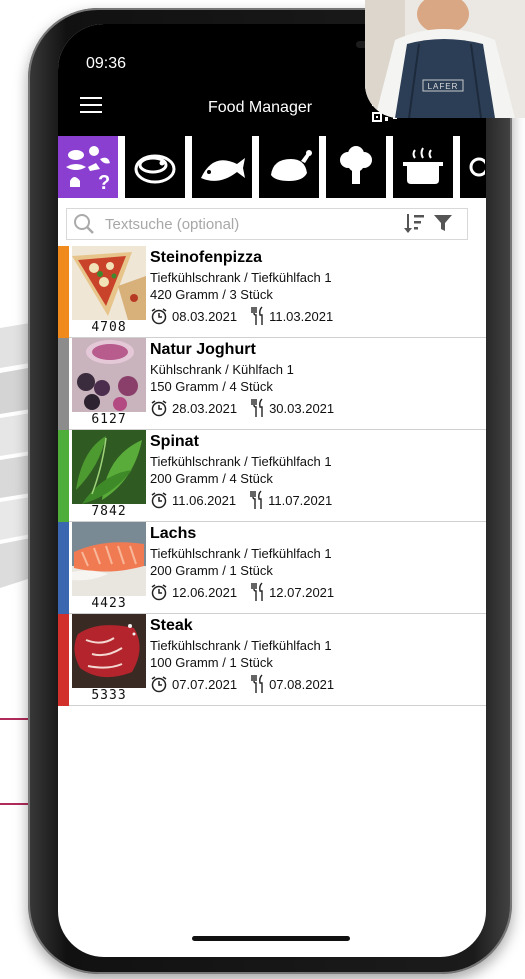 Image resolution: width=525 pixels, height=979 pixels. Describe the element at coordinates (211, 294) in the screenshot. I see `item-quantity: 420 Gramm / 3 Stück` at that location.